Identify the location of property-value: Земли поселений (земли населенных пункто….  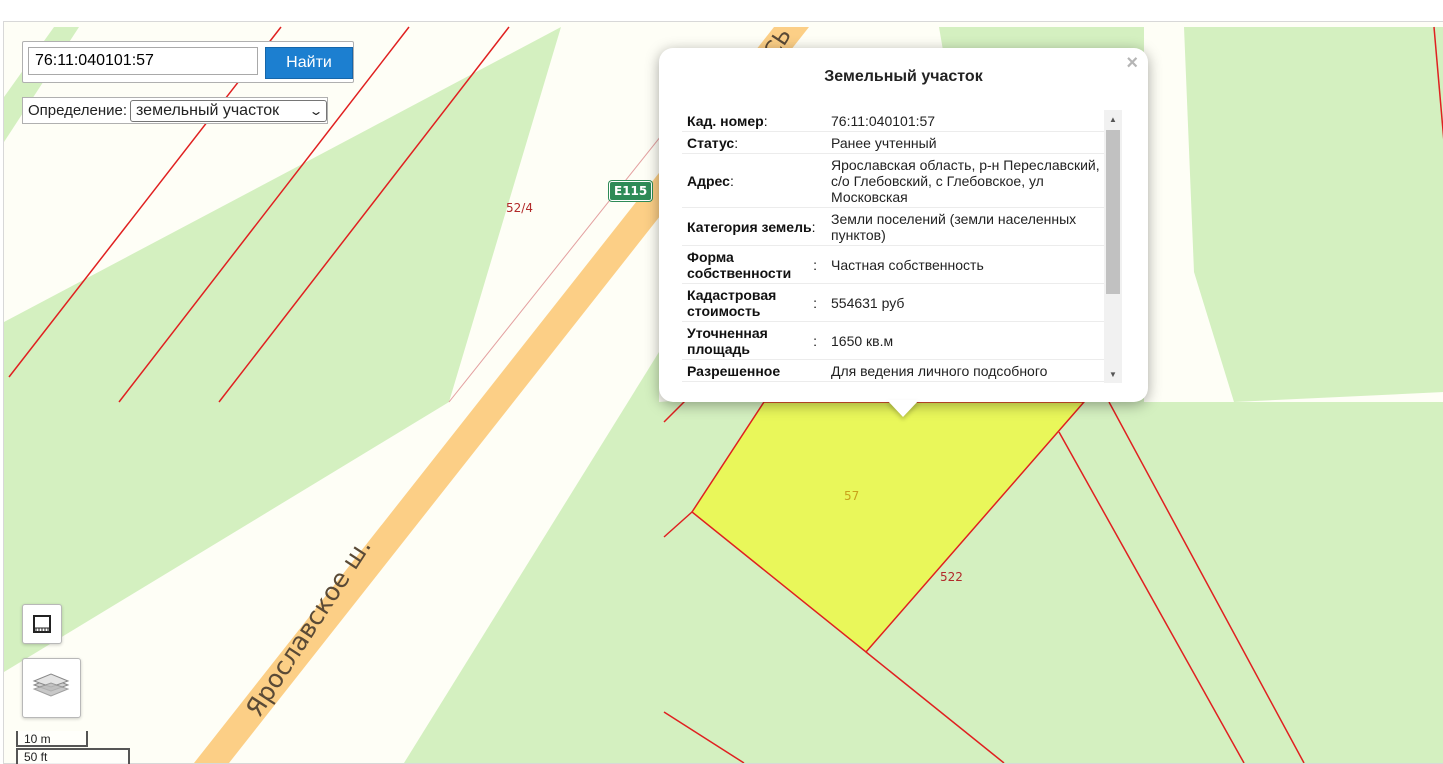
(967, 226).